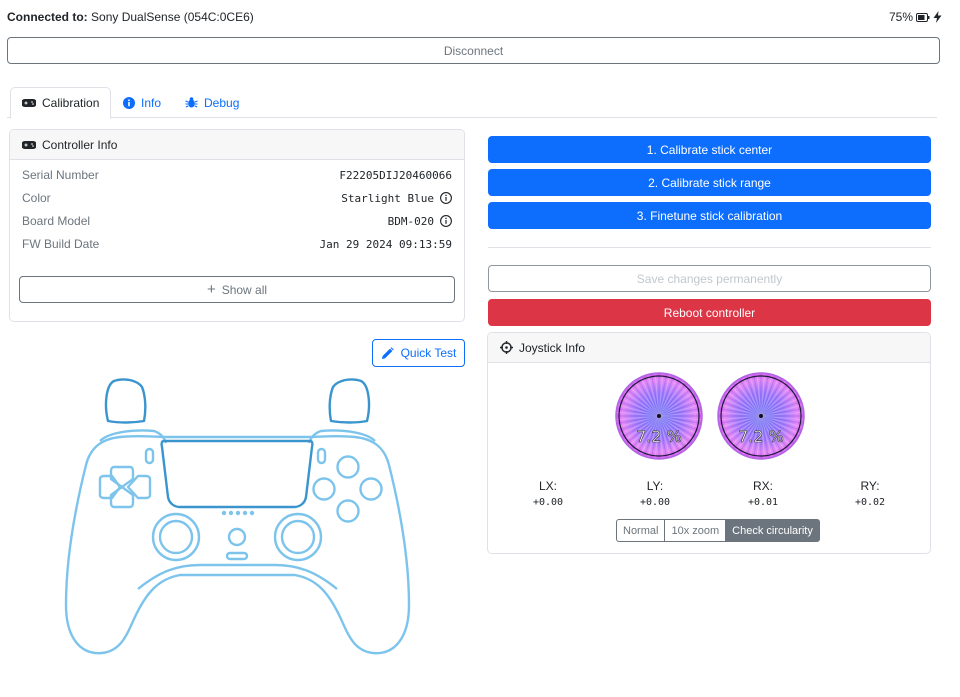 The height and width of the screenshot is (697, 960). I want to click on mode-zoom-button: 10x zoom, so click(696, 530).